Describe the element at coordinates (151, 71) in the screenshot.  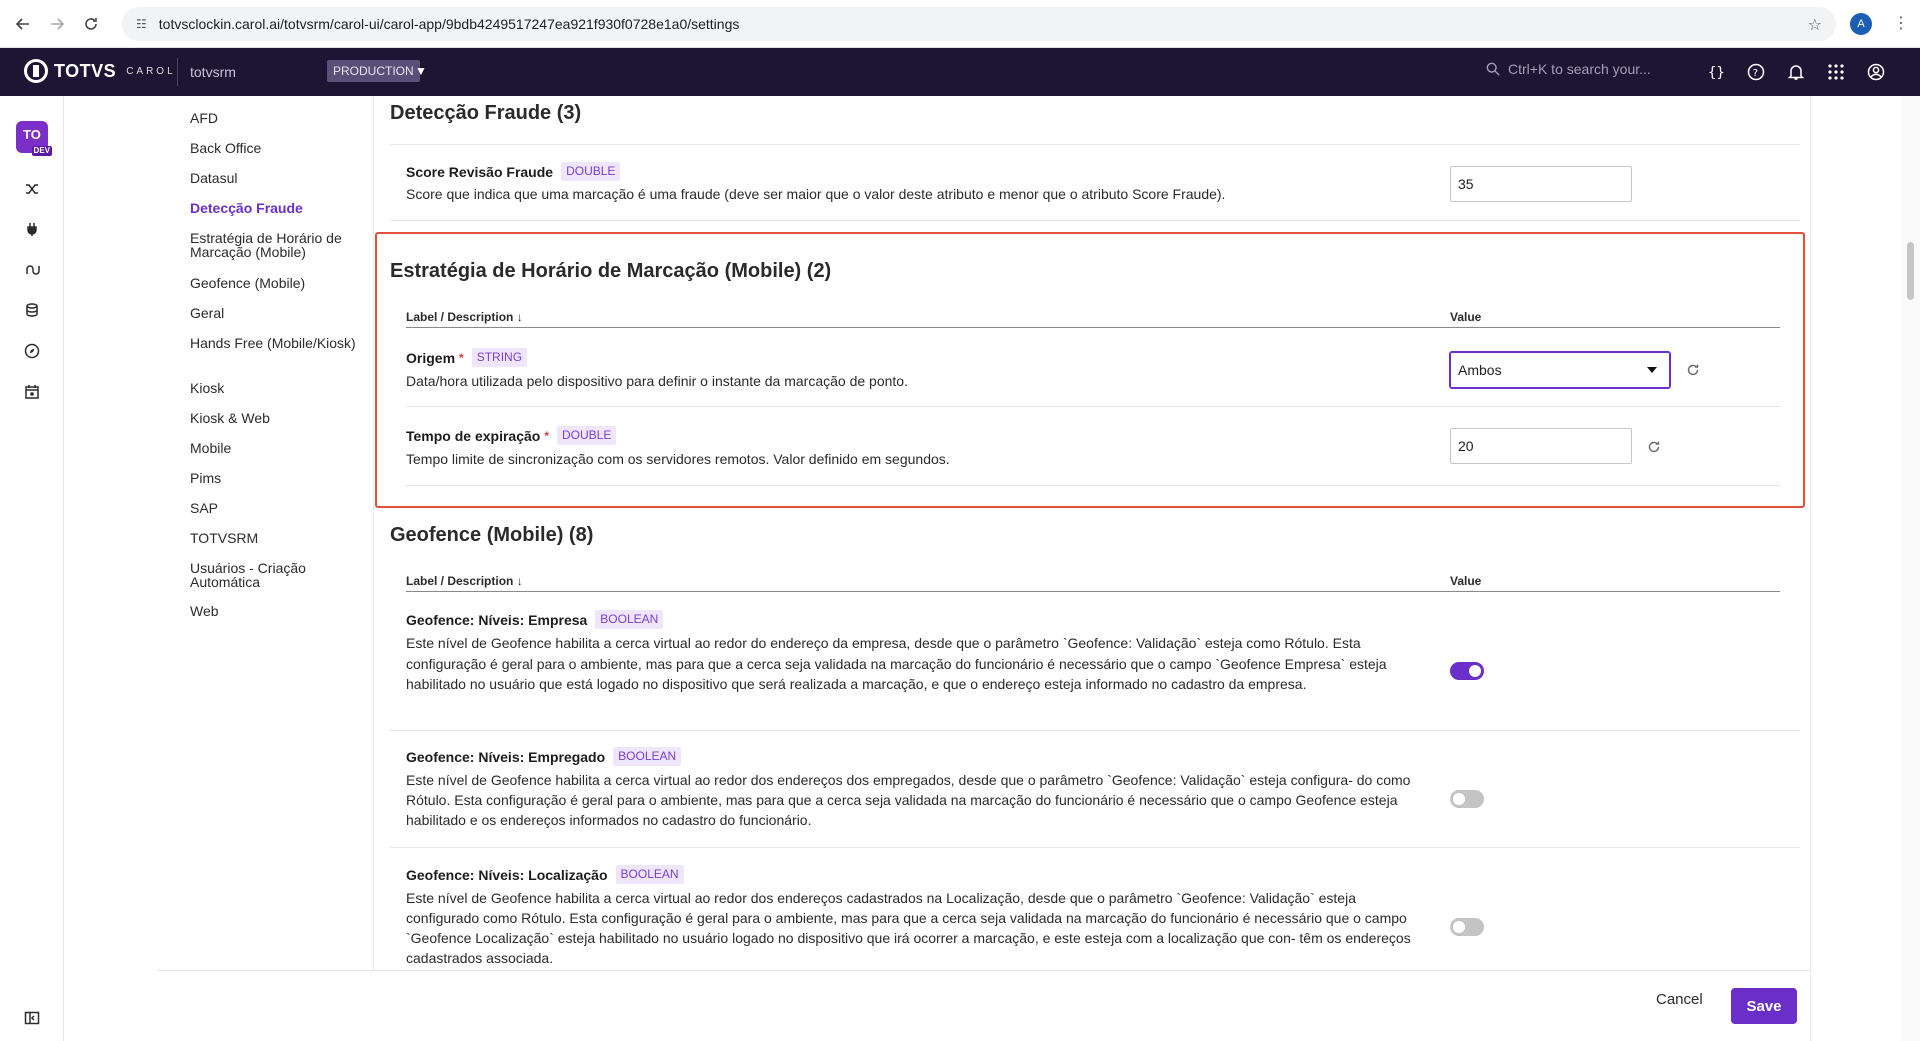
I see `brand-sub: CAROL` at that location.